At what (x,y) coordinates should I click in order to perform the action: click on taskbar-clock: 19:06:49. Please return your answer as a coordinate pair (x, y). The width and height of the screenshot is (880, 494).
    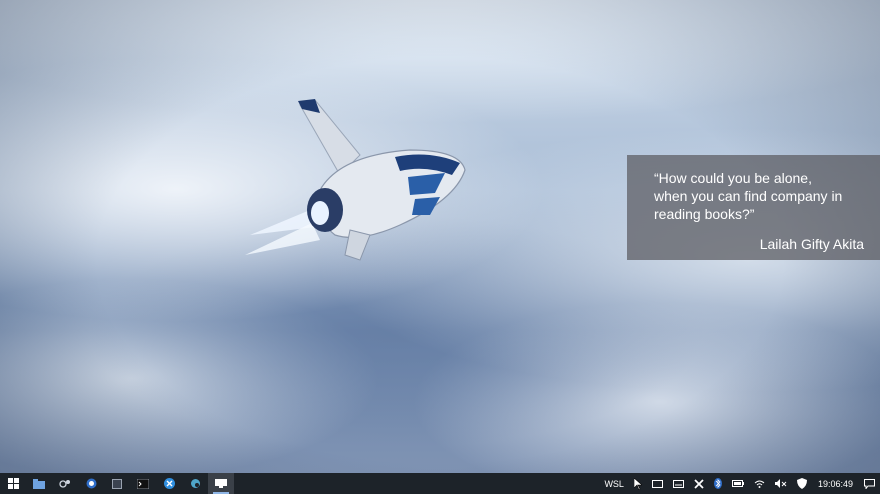
    Looking at the image, I should click on (835, 484).